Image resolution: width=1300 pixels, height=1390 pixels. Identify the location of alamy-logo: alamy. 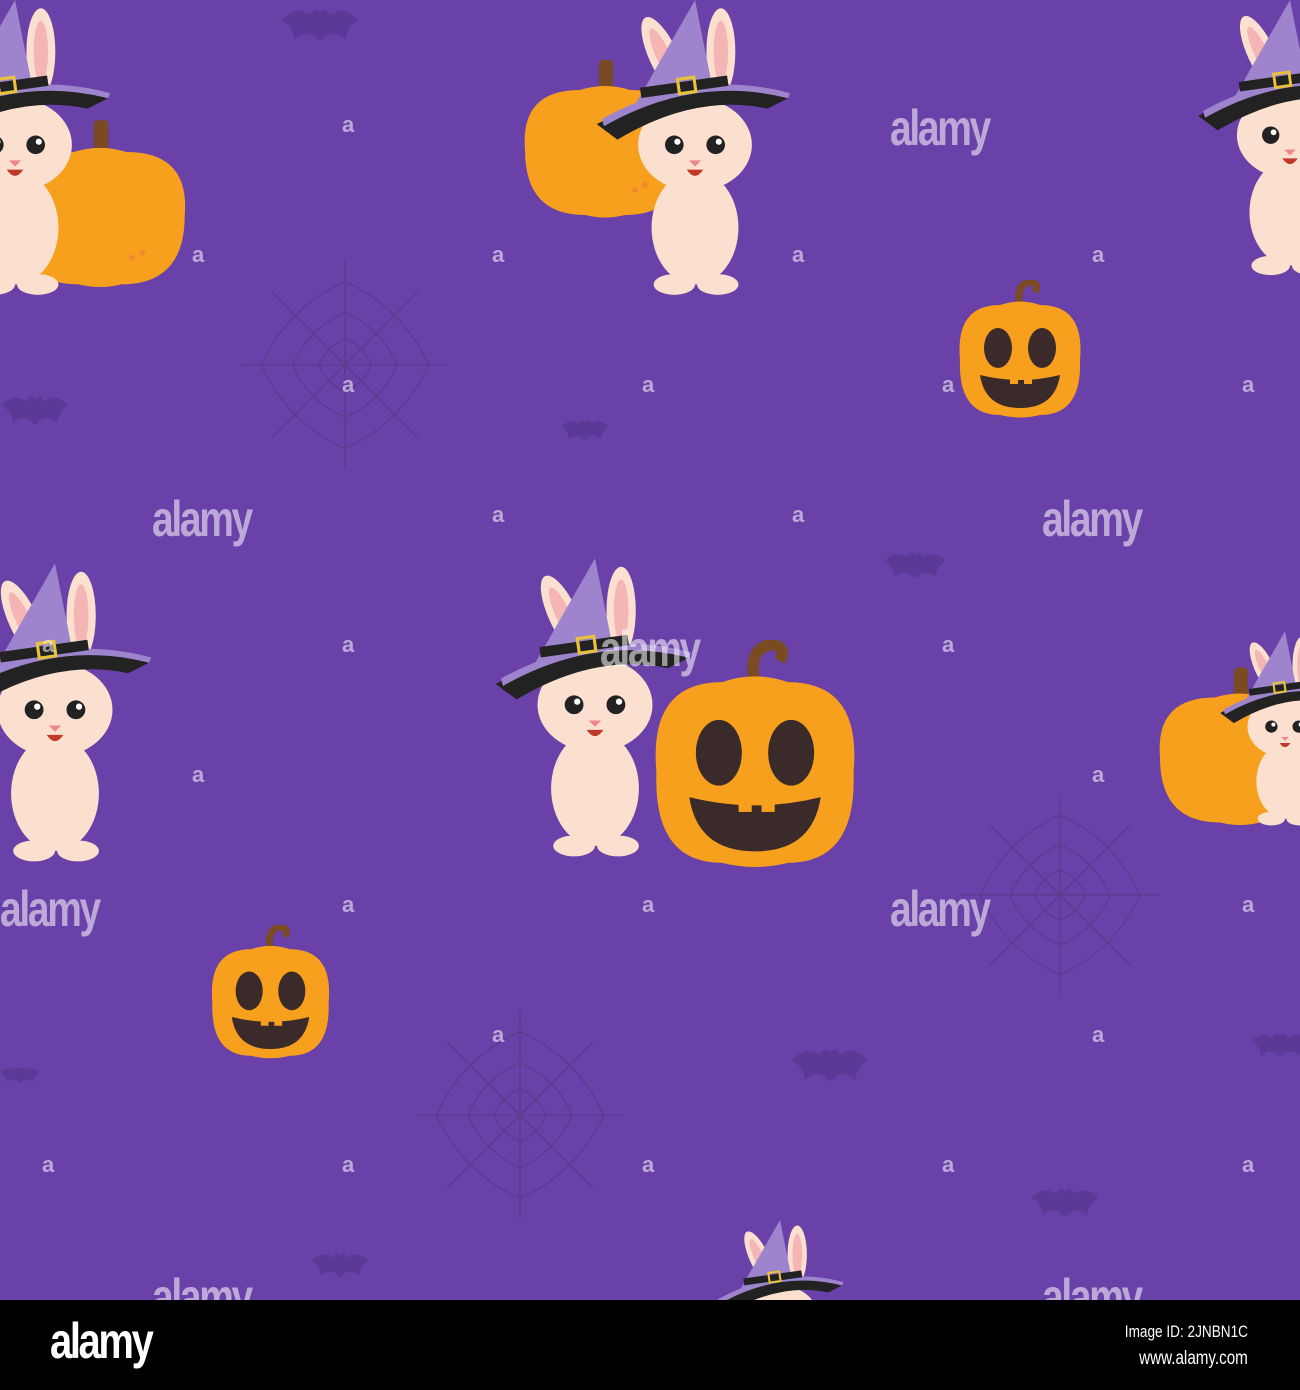
(102, 1341).